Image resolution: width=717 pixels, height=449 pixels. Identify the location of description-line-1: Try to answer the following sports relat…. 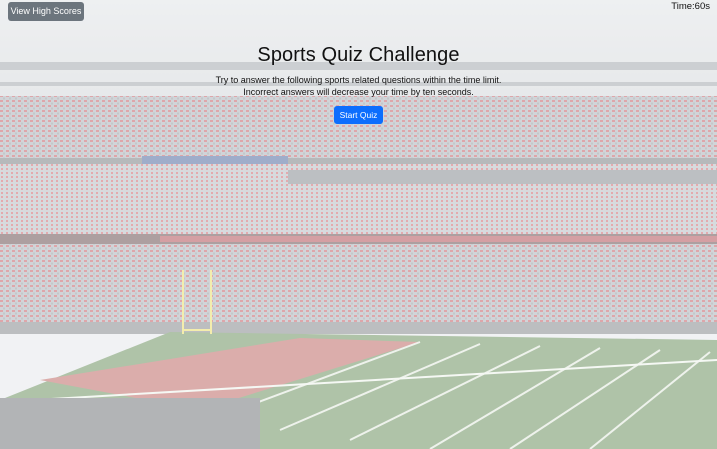
(358, 80).